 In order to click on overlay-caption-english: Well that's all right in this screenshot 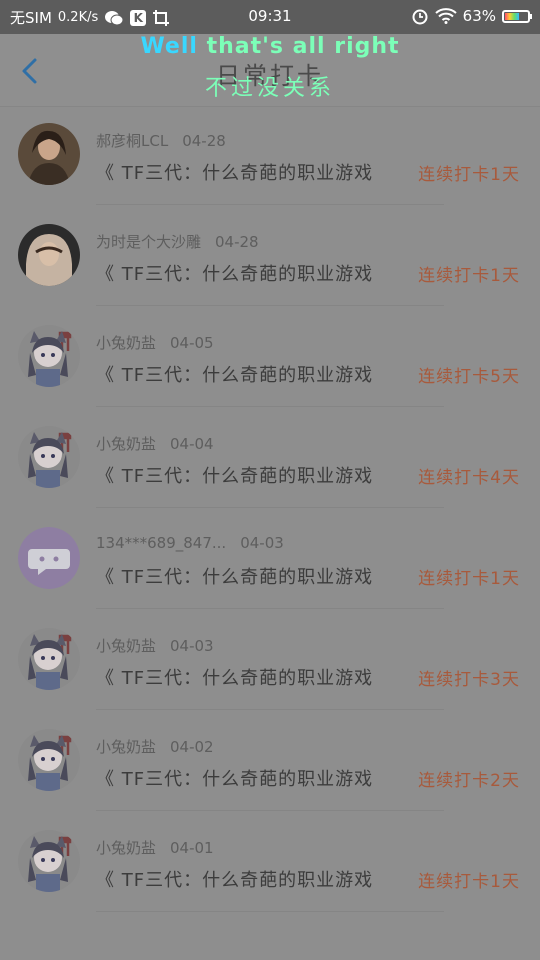, I will do `click(270, 46)`.